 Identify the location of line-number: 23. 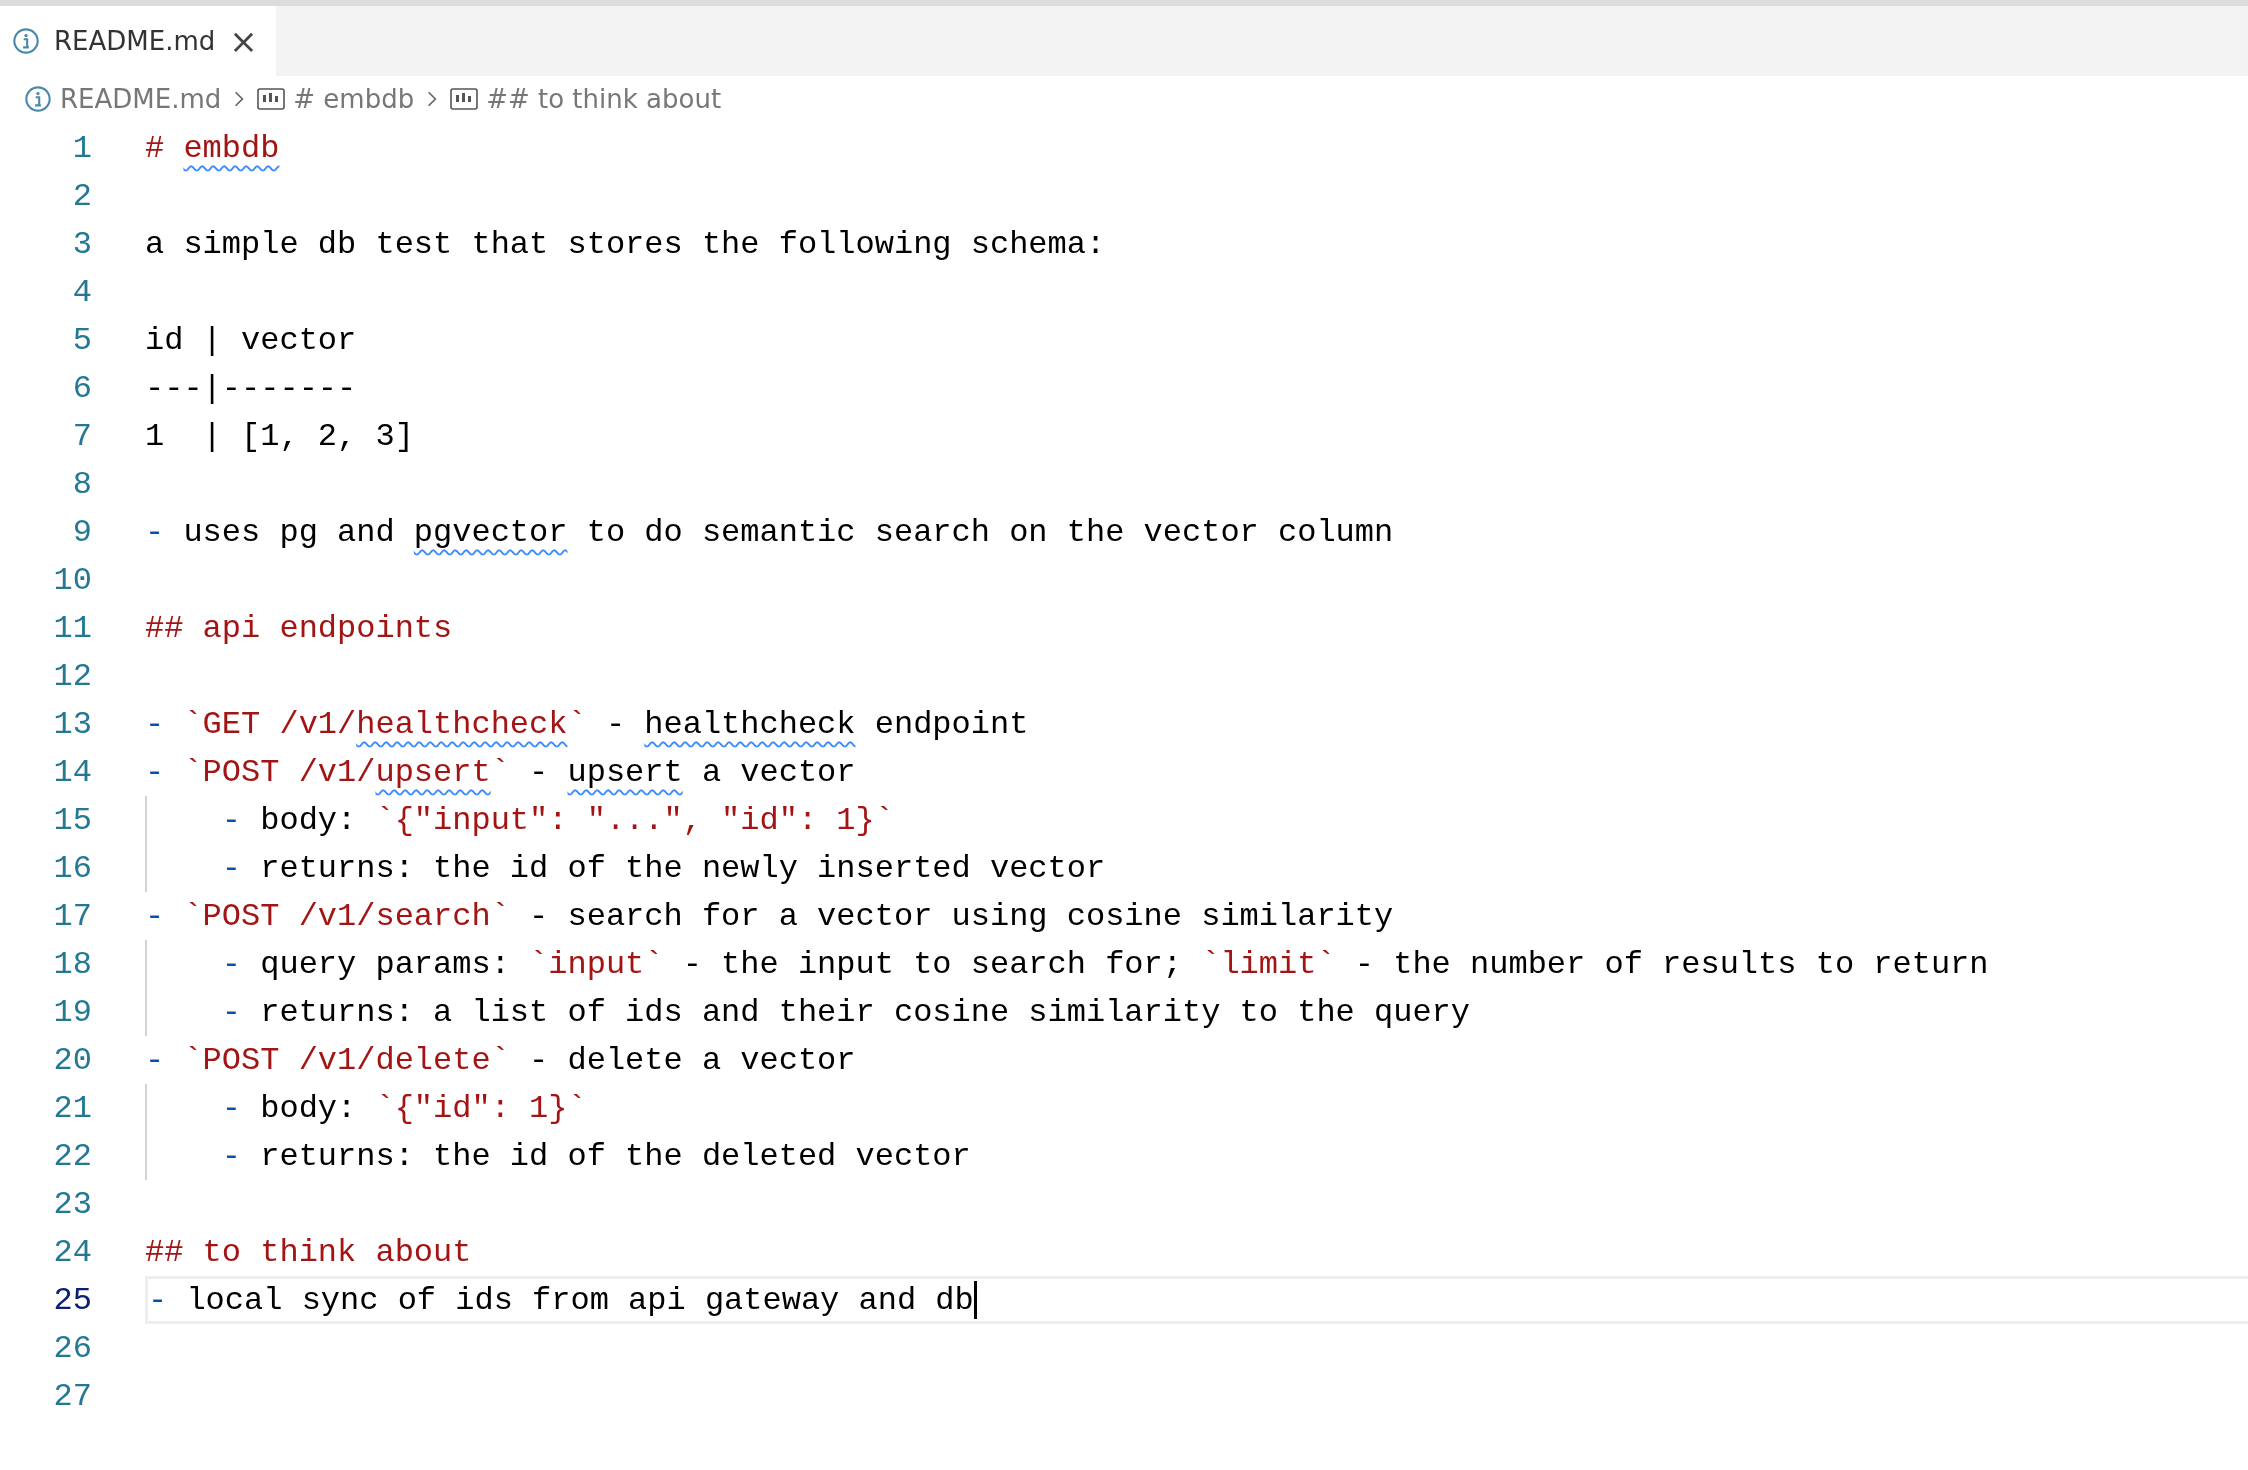
(72, 1204).